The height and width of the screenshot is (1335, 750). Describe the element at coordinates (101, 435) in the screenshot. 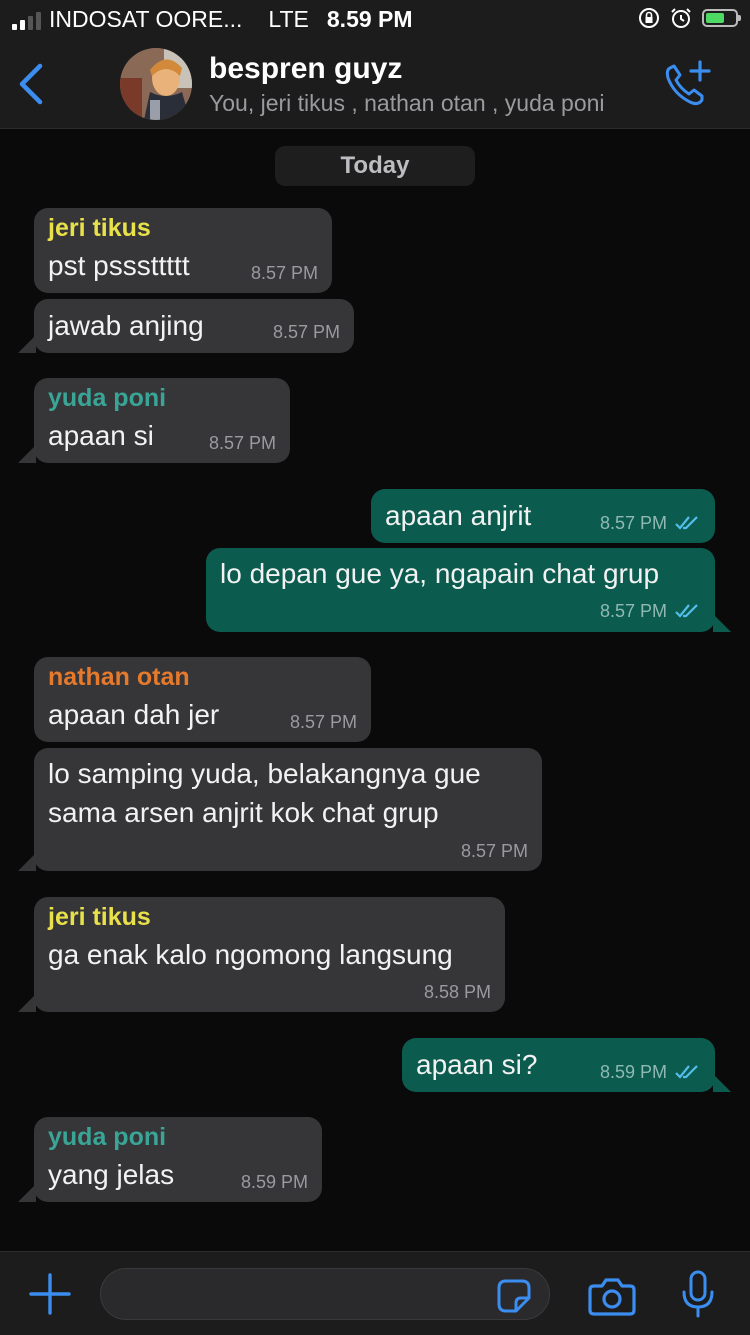

I see `message-text: apaan si` at that location.